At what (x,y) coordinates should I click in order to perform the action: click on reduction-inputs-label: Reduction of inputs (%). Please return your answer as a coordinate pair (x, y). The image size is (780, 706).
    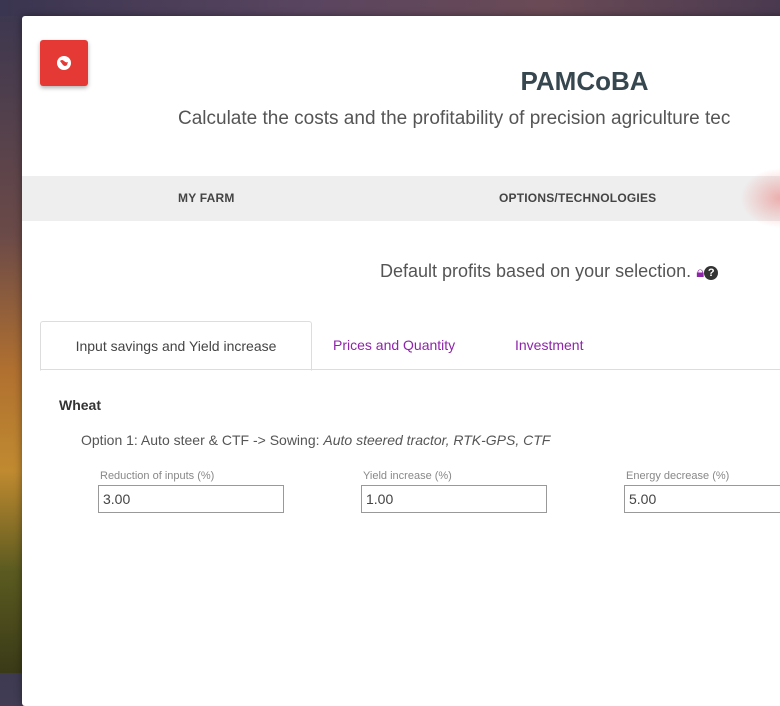
    Looking at the image, I should click on (157, 476).